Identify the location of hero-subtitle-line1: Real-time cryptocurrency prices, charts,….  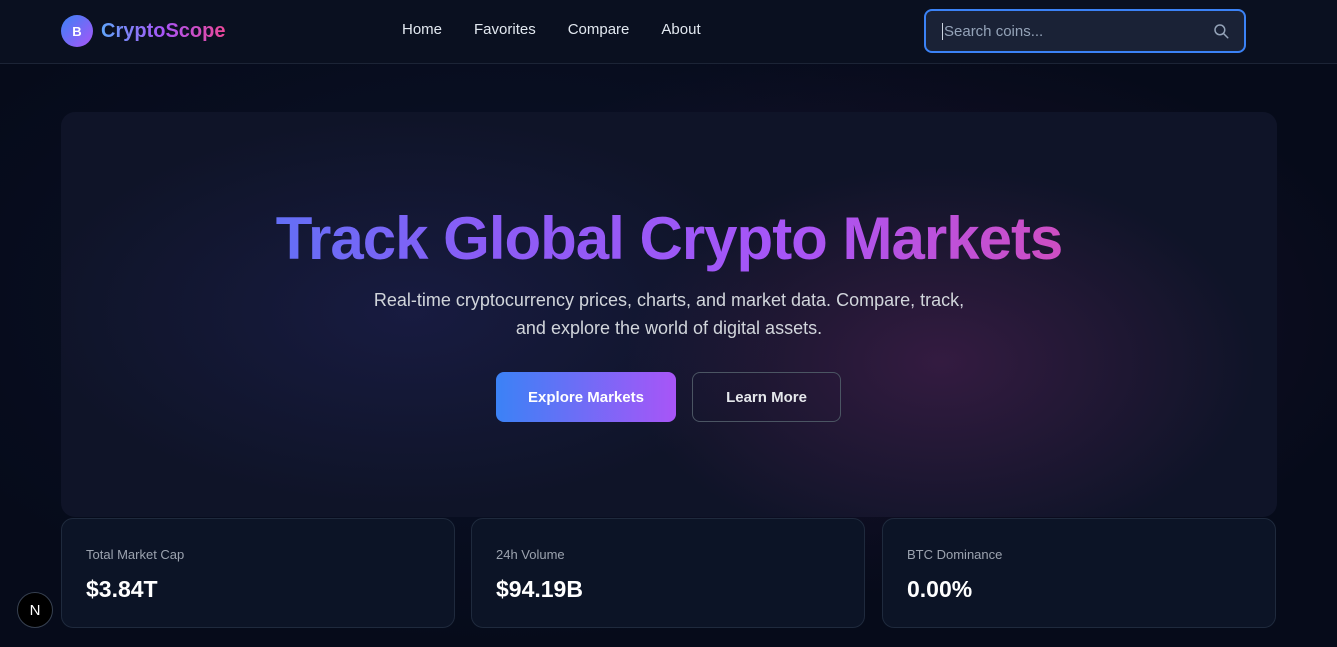
(669, 300).